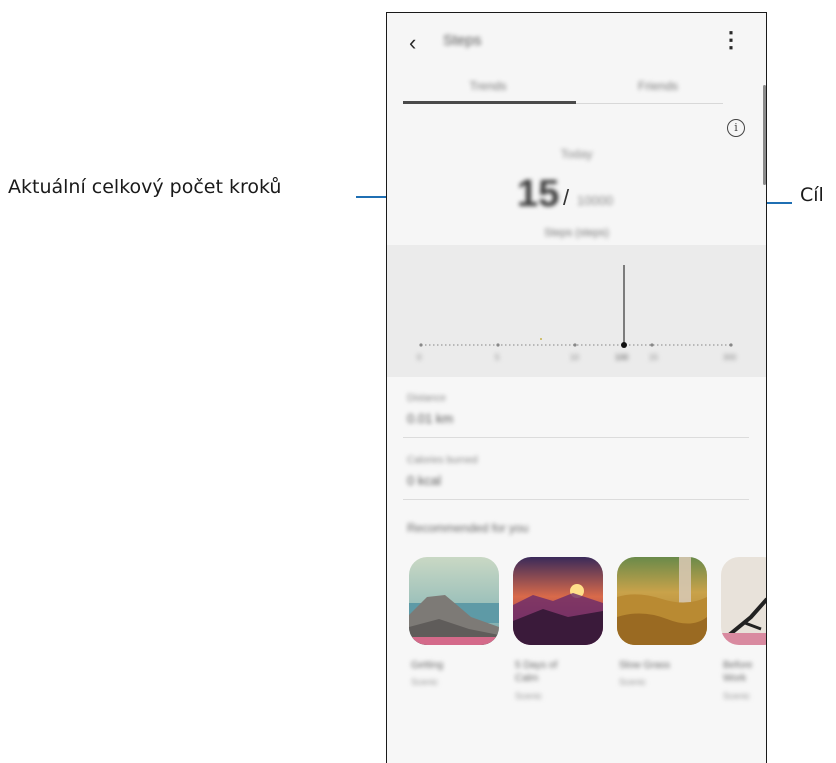  What do you see at coordinates (595, 200) in the screenshot?
I see `goal-steps-value: 10000` at bounding box center [595, 200].